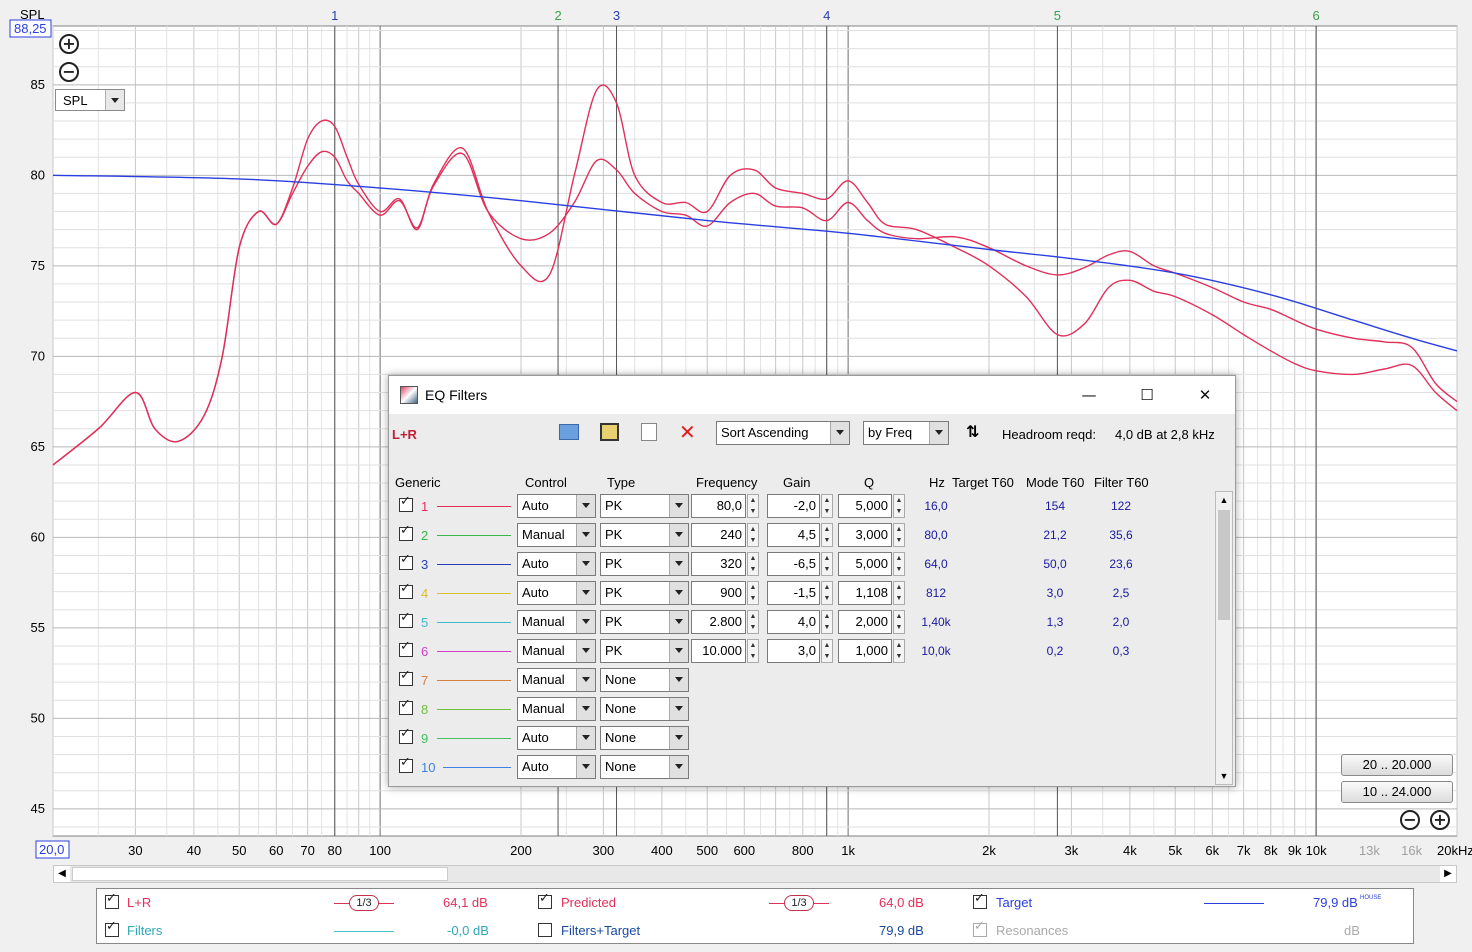 The image size is (1472, 952). I want to click on maximize-icon: ☐, so click(1147, 395).